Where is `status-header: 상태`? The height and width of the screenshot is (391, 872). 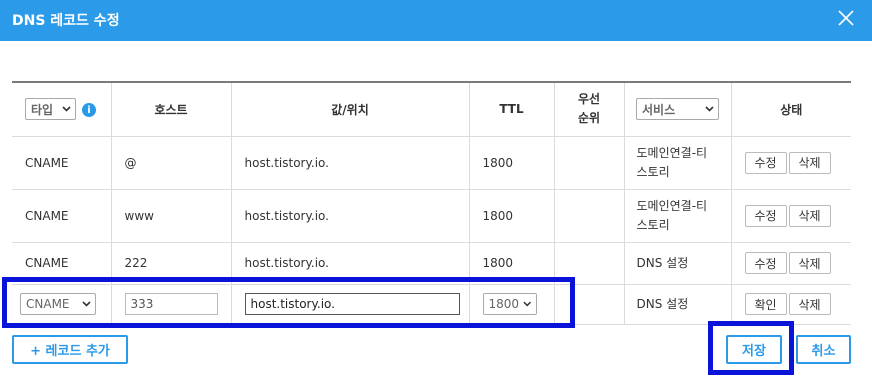
status-header: 상태 is located at coordinates (791, 109).